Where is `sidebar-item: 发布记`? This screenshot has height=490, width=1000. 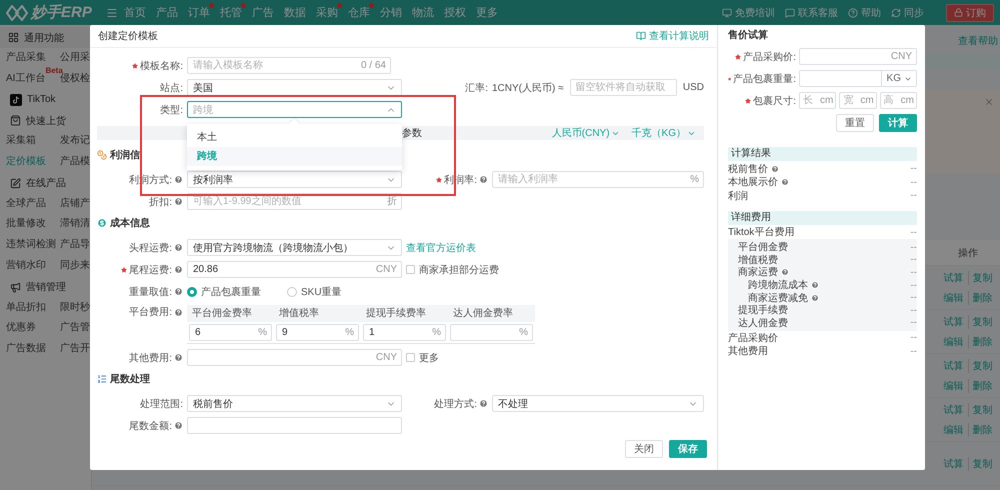
sidebar-item: 发布记 is located at coordinates (75, 141).